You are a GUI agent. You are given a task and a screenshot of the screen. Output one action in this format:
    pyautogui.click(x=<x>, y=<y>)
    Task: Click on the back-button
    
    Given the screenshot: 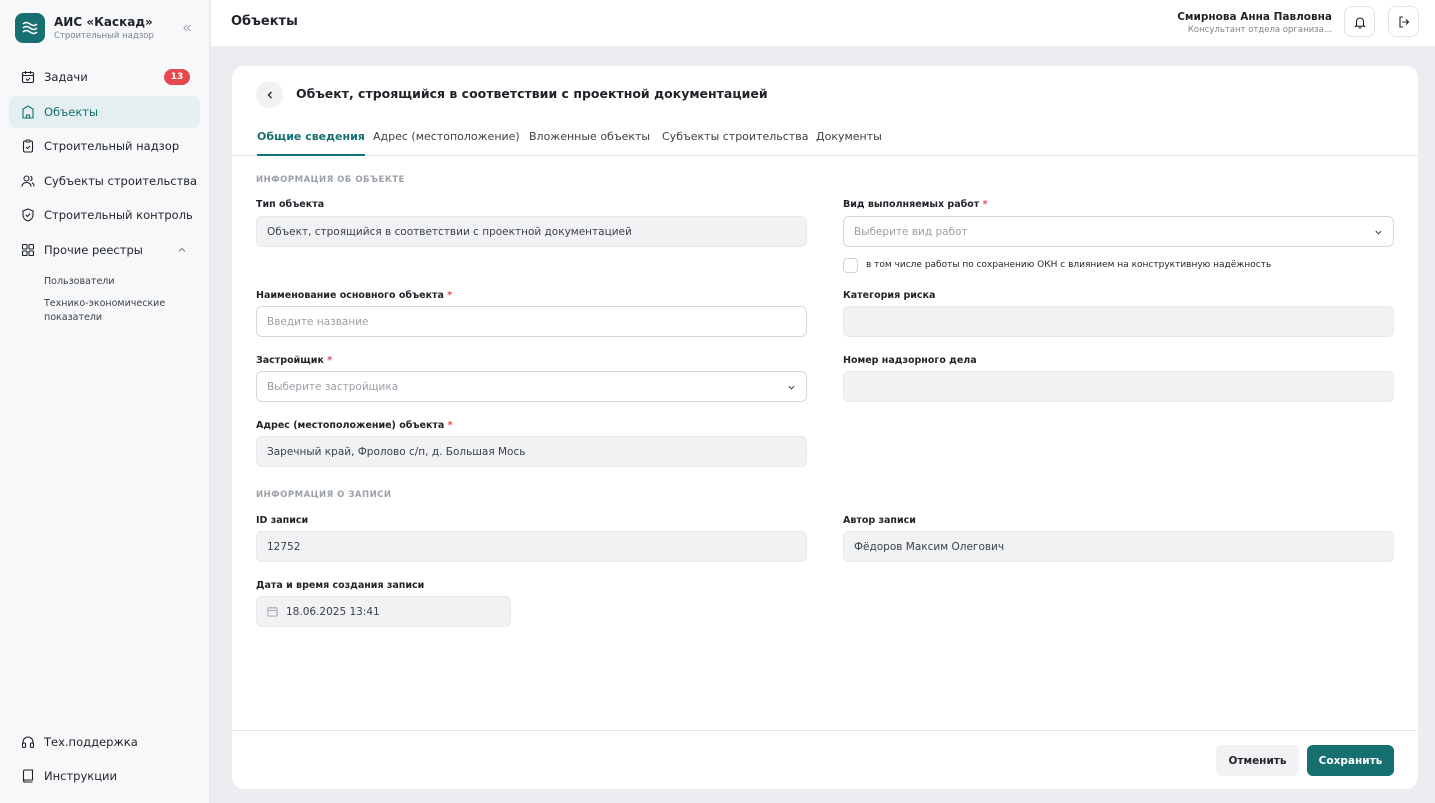 What is the action you would take?
    pyautogui.click(x=269, y=94)
    